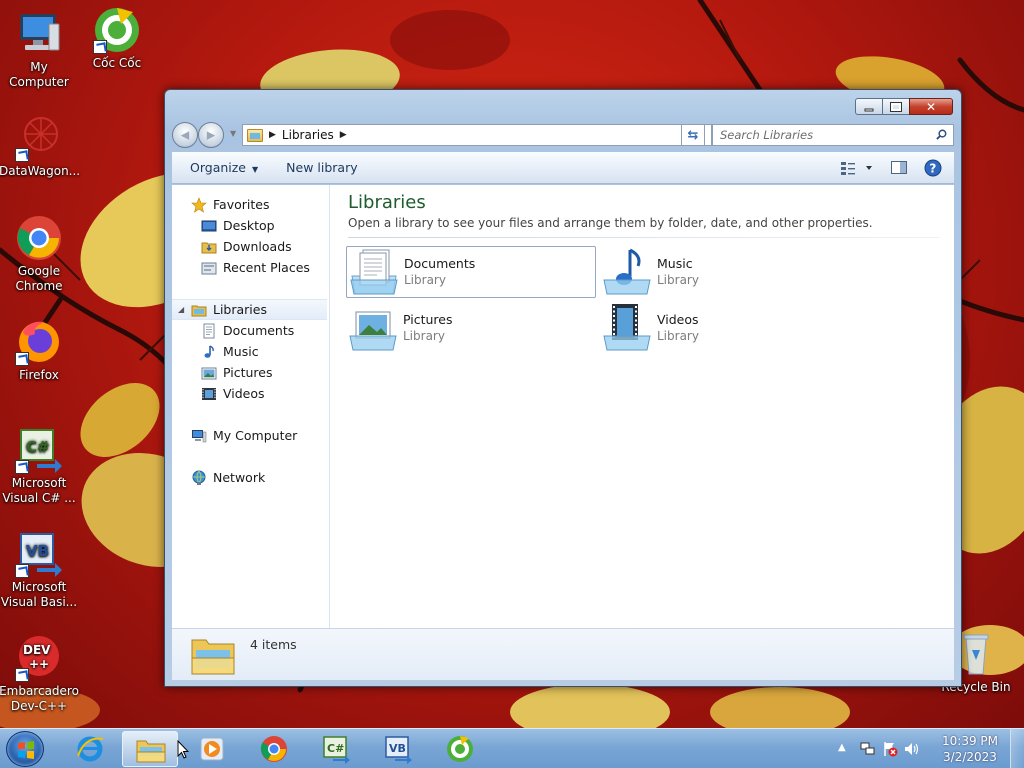 This screenshot has height=768, width=1024. I want to click on nav-item-pictures: Pictures, so click(250, 372).